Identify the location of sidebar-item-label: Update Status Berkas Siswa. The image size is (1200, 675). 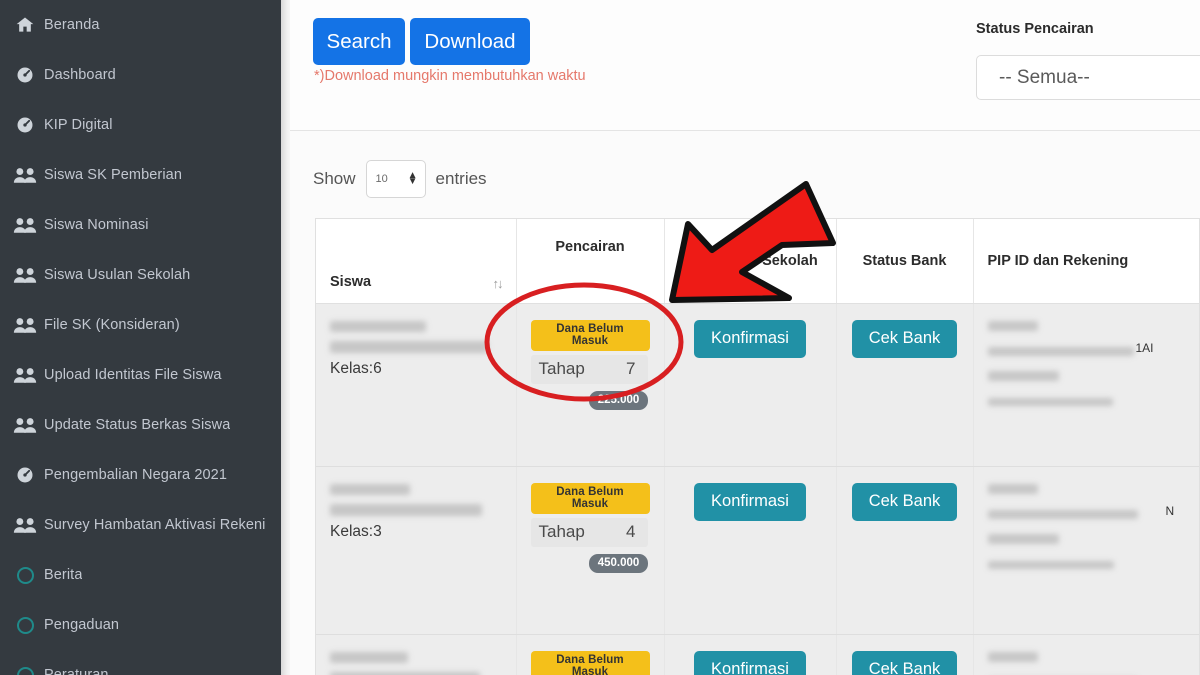
(137, 425).